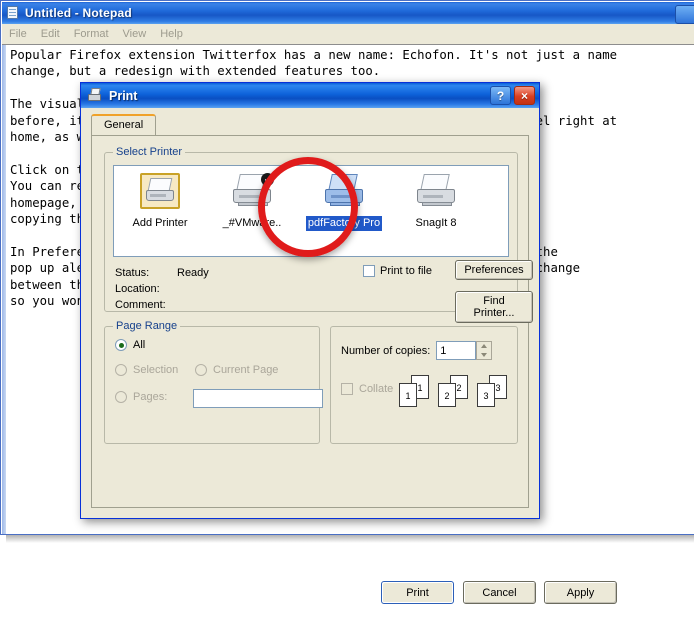  Describe the element at coordinates (132, 273) in the screenshot. I see `status-label: Status:` at that location.